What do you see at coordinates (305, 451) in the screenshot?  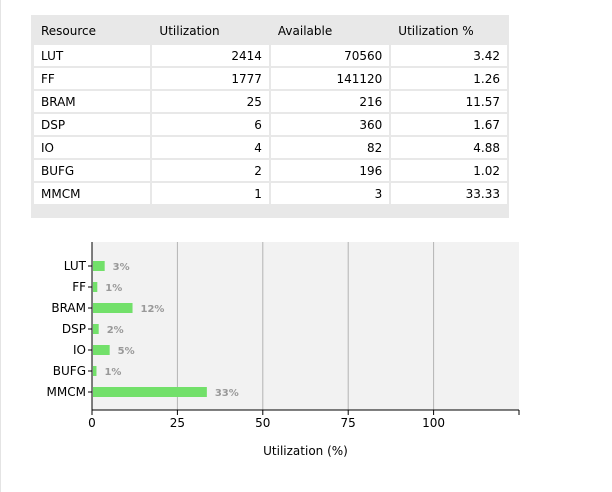 I see `x-axis-label: Utilization (%)` at bounding box center [305, 451].